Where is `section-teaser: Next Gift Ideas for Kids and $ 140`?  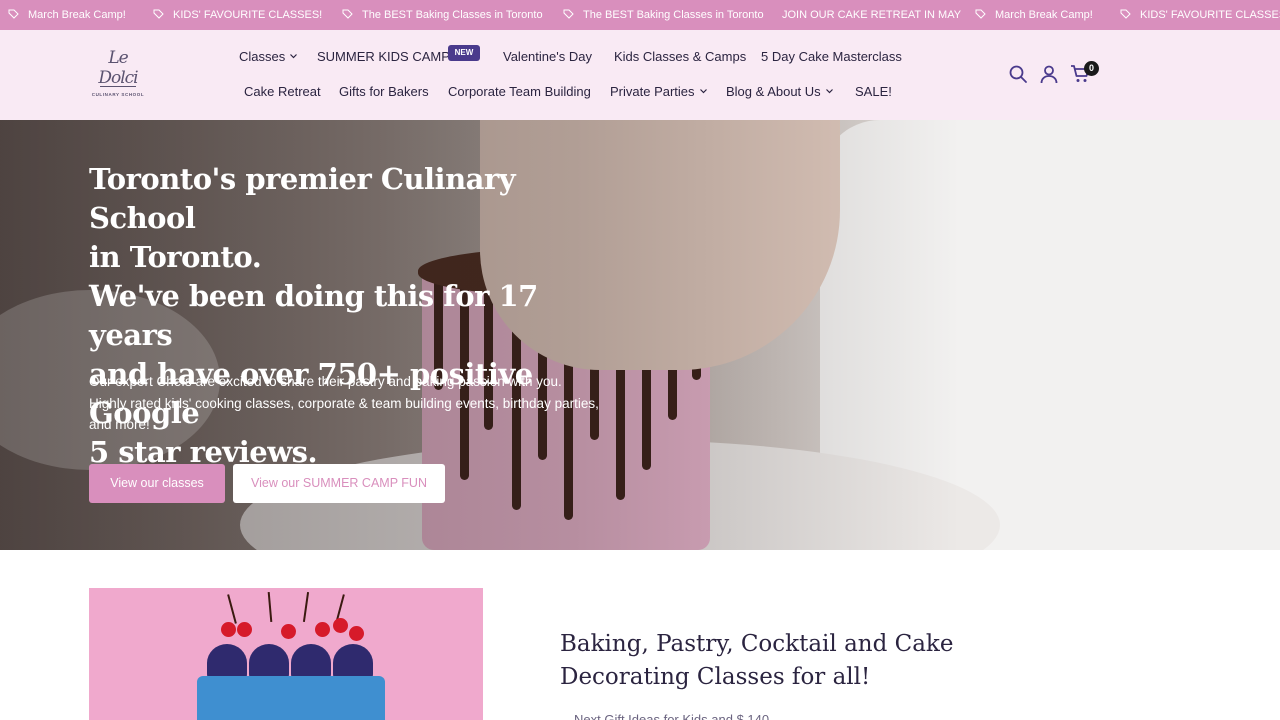 section-teaser: Next Gift Ideas for Kids and $ 140 is located at coordinates (672, 716).